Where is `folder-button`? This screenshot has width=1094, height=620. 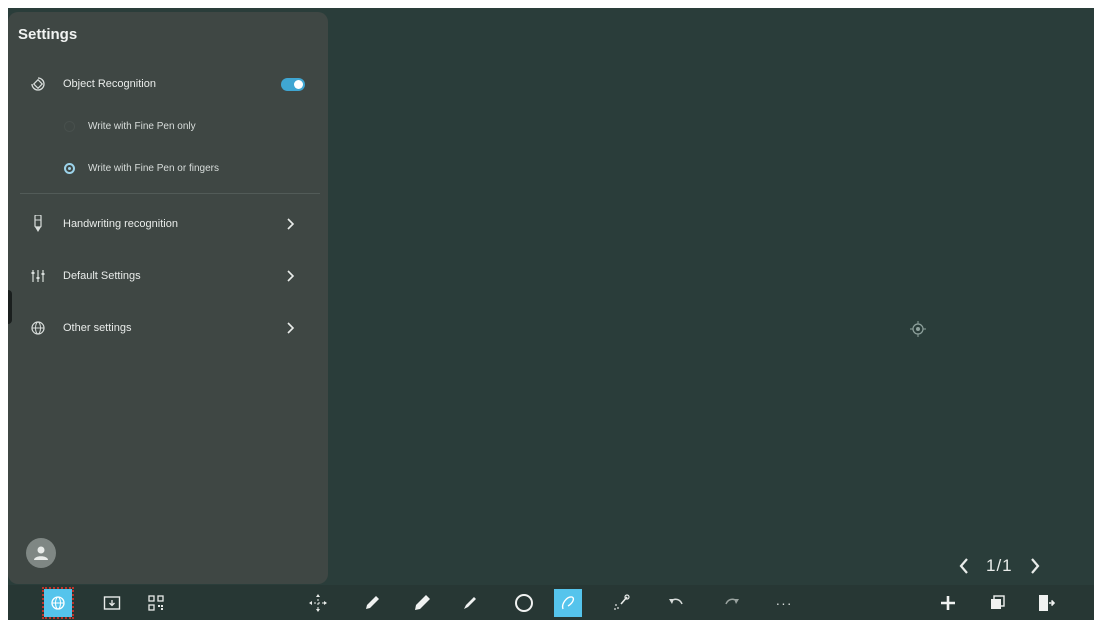 folder-button is located at coordinates (112, 603).